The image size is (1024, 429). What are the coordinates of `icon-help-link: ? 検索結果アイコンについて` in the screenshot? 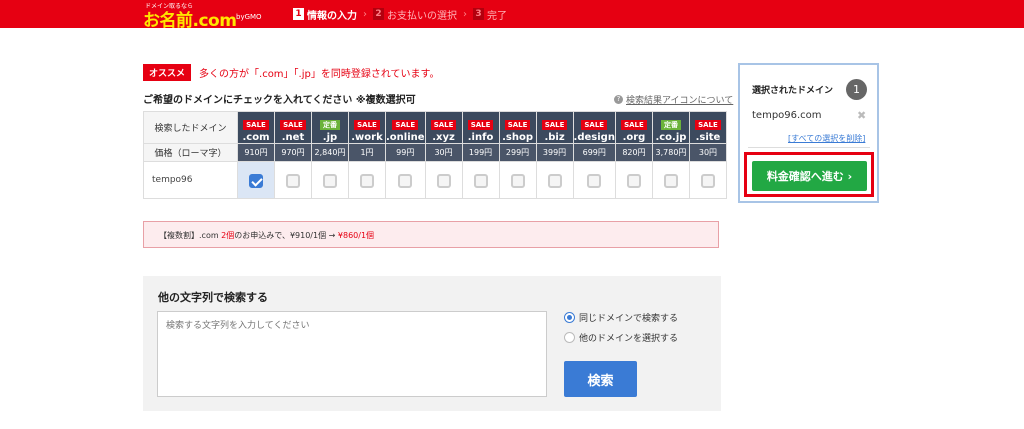 It's located at (673, 99).